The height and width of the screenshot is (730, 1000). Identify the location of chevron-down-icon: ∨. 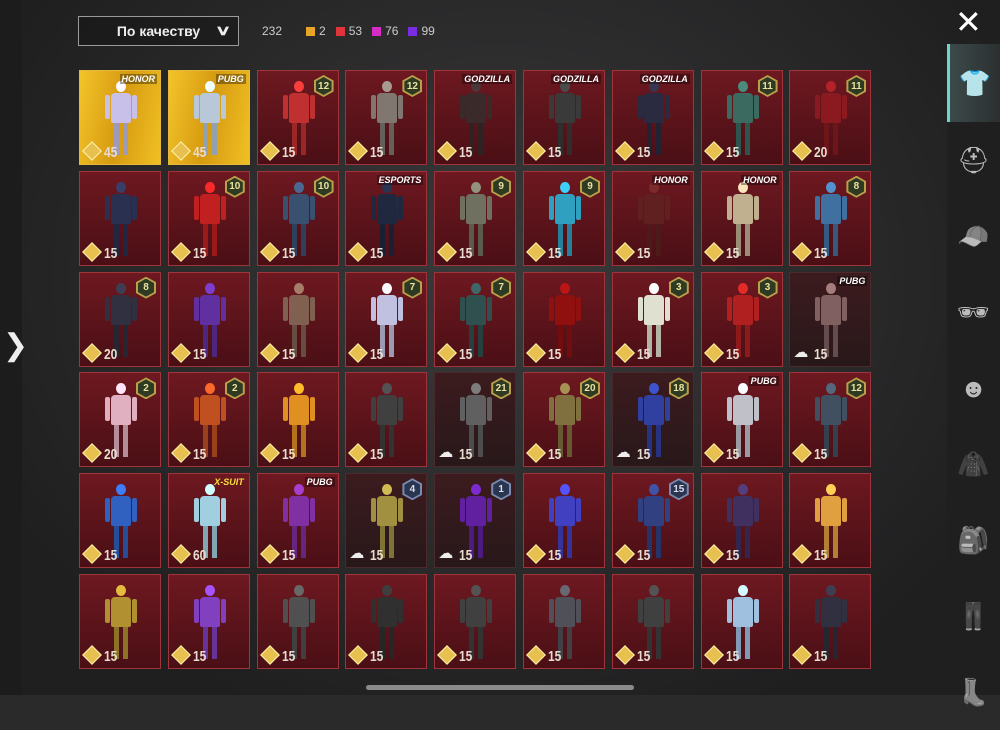
(223, 30).